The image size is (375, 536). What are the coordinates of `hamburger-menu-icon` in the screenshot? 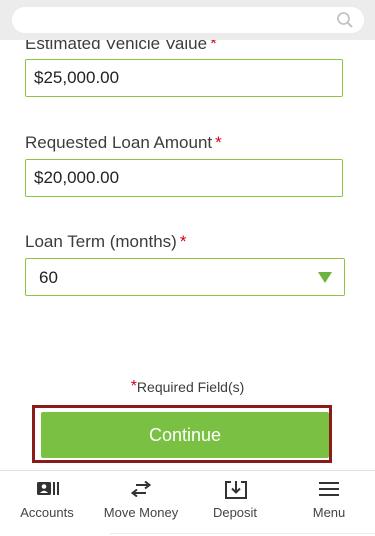 It's located at (329, 489).